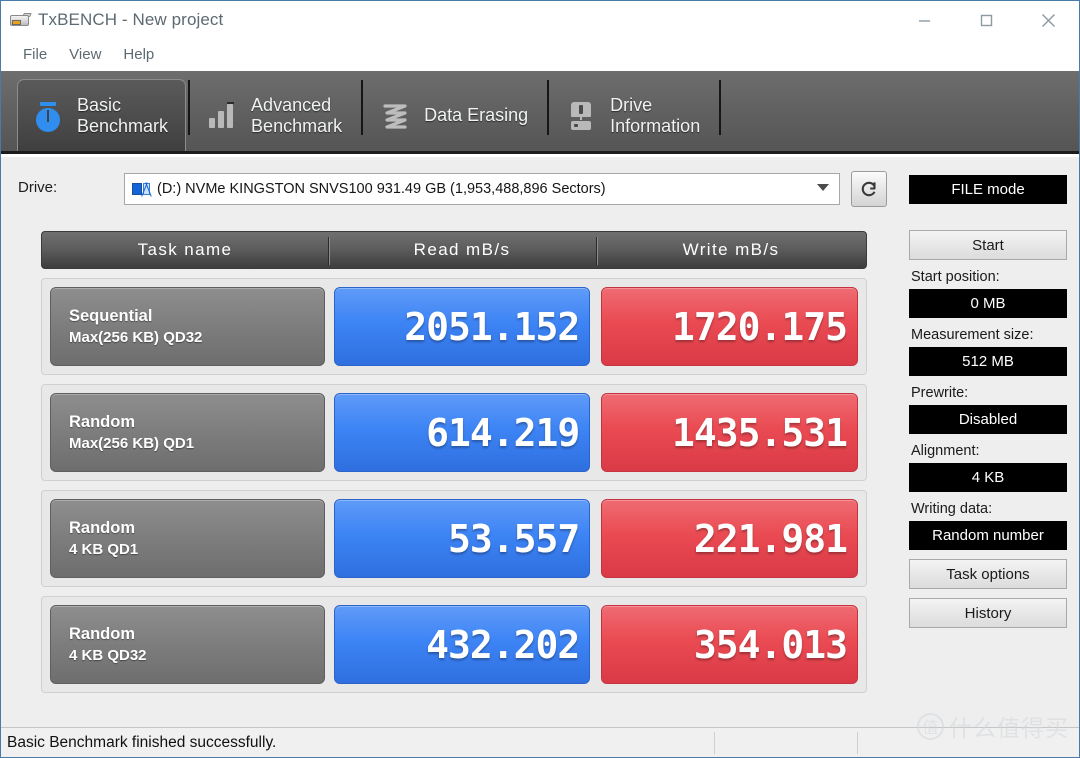 The image size is (1080, 758). What do you see at coordinates (108, 655) in the screenshot?
I see `task-name-line2: 4 KB QD32` at bounding box center [108, 655].